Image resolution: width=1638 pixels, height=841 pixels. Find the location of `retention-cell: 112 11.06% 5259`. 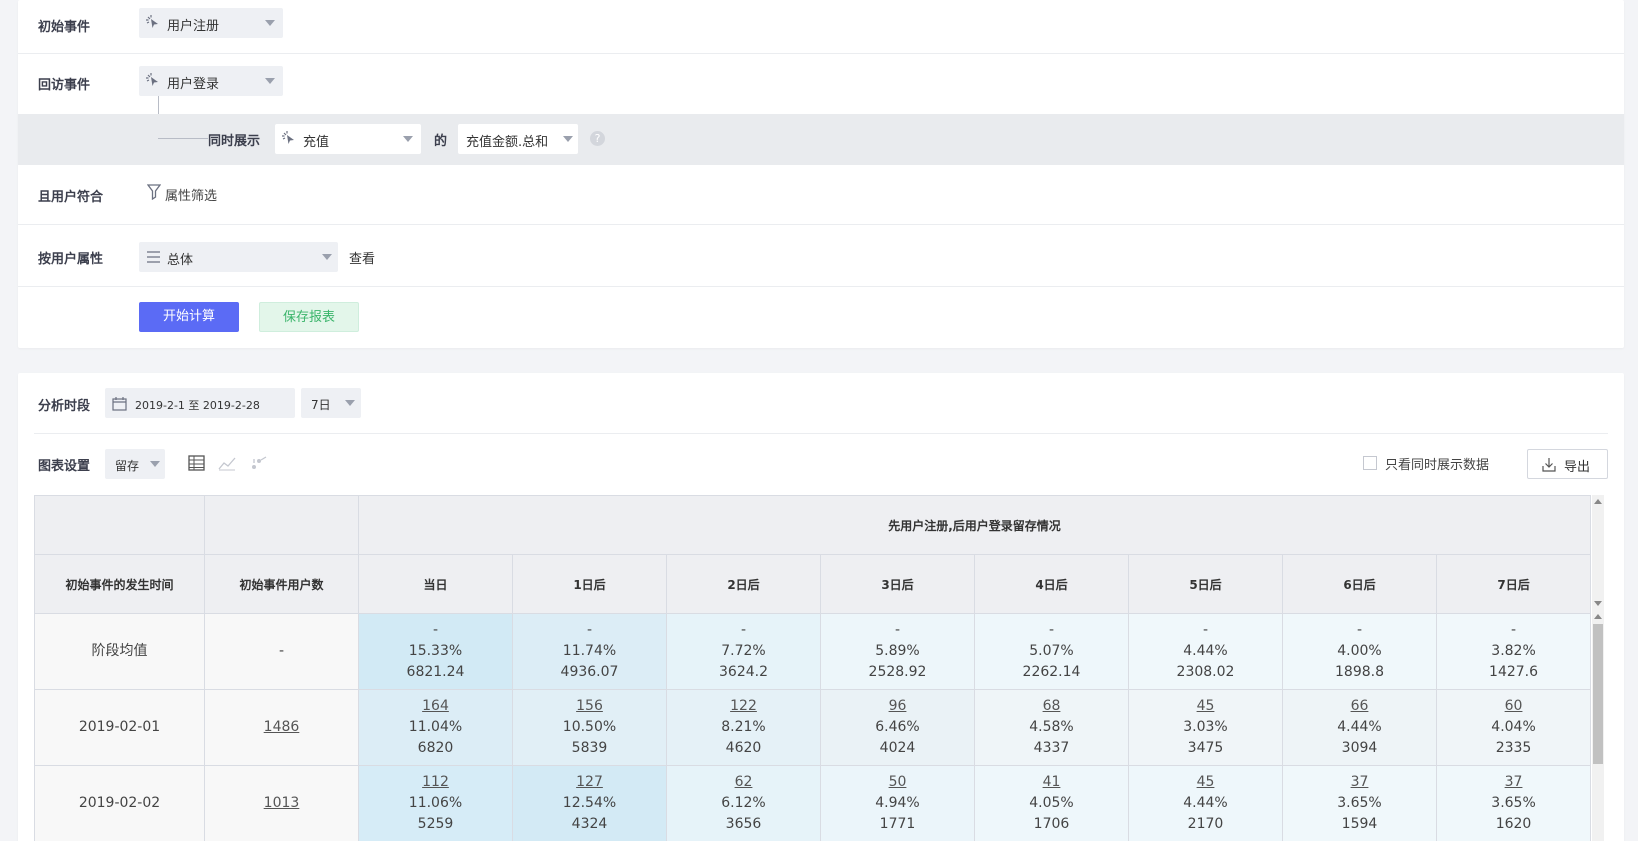

retention-cell: 112 11.06% 5259 is located at coordinates (435, 803).